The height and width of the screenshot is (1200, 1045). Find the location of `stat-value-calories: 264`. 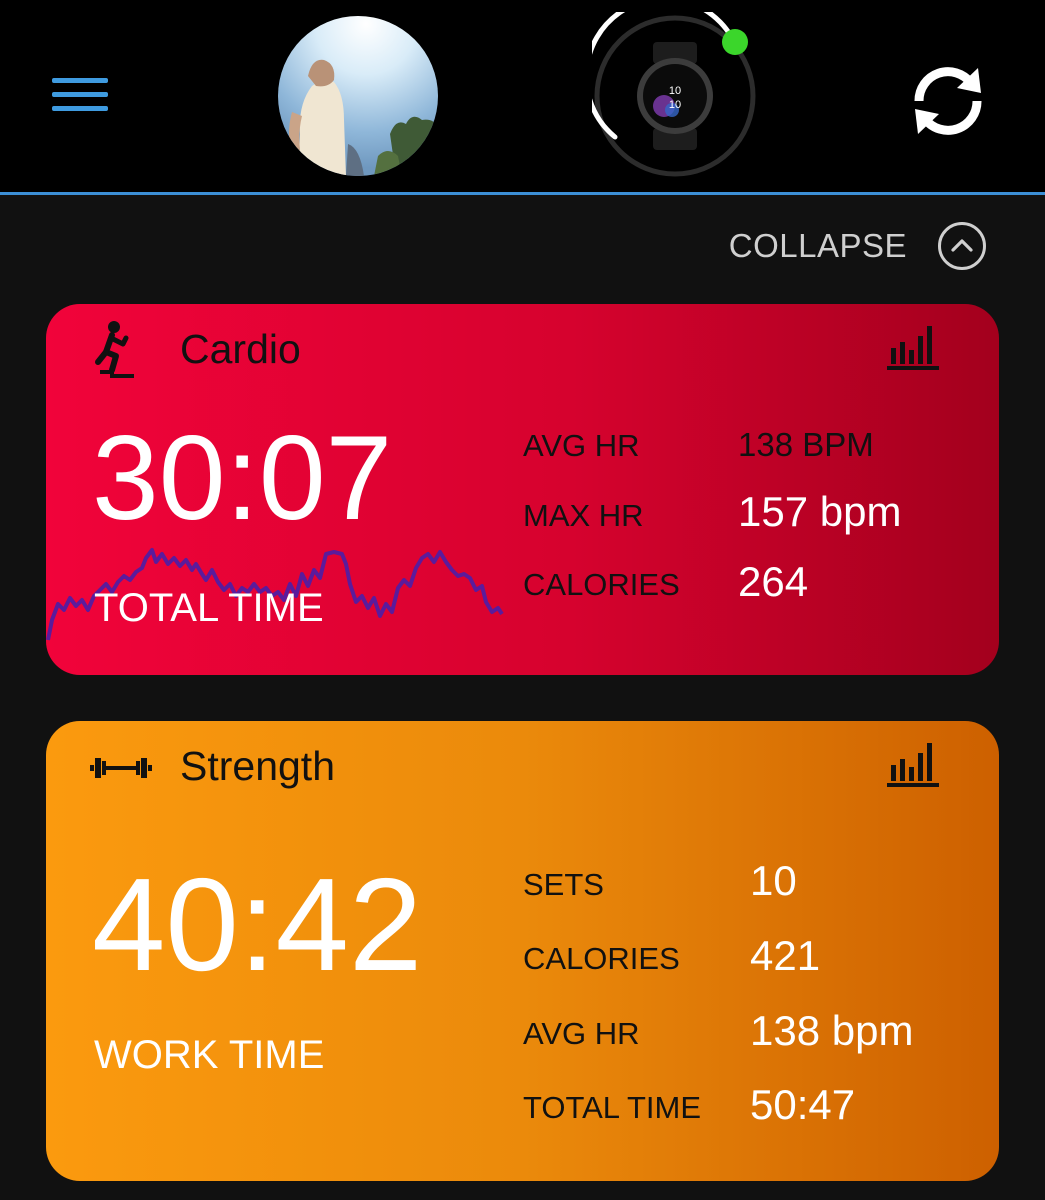

stat-value-calories: 264 is located at coordinates (773, 581).